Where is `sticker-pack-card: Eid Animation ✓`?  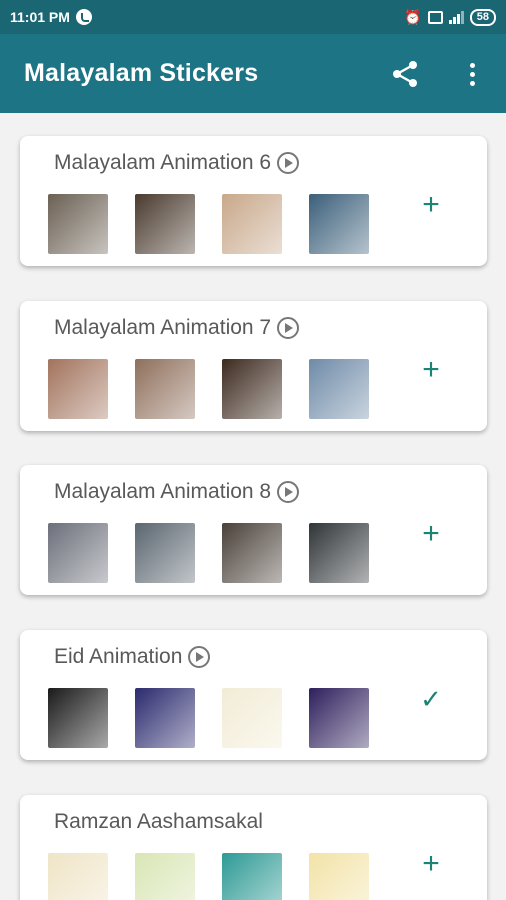 sticker-pack-card: Eid Animation ✓ is located at coordinates (253, 695).